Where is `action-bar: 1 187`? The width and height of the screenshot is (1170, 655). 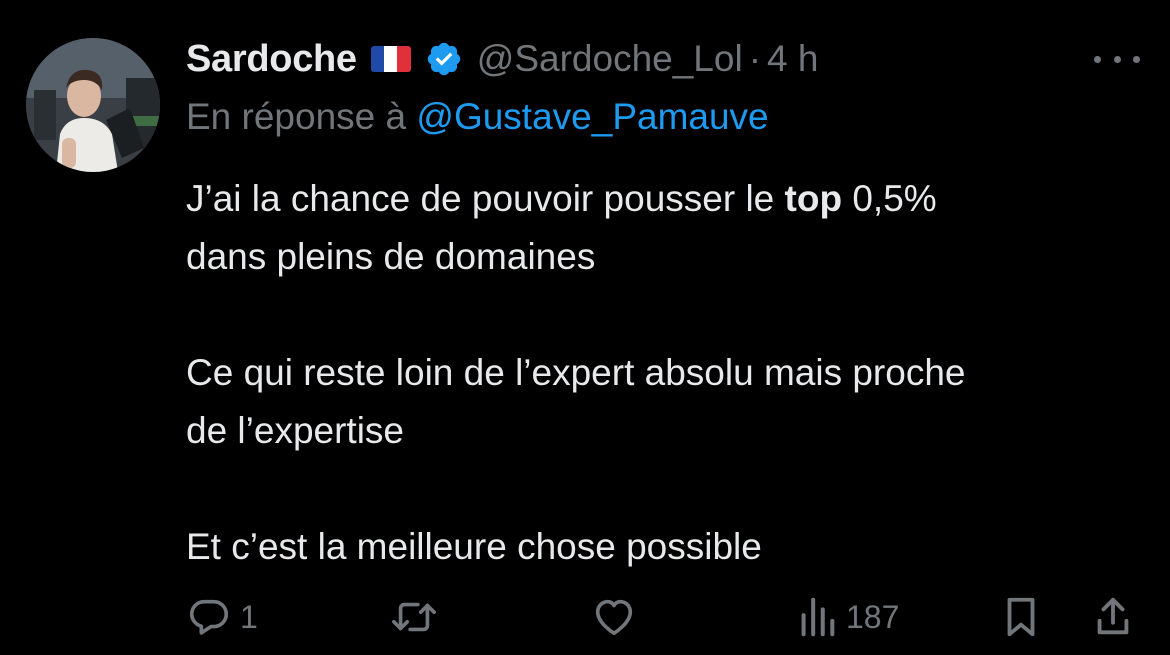 action-bar: 1 187 is located at coordinates (585, 617).